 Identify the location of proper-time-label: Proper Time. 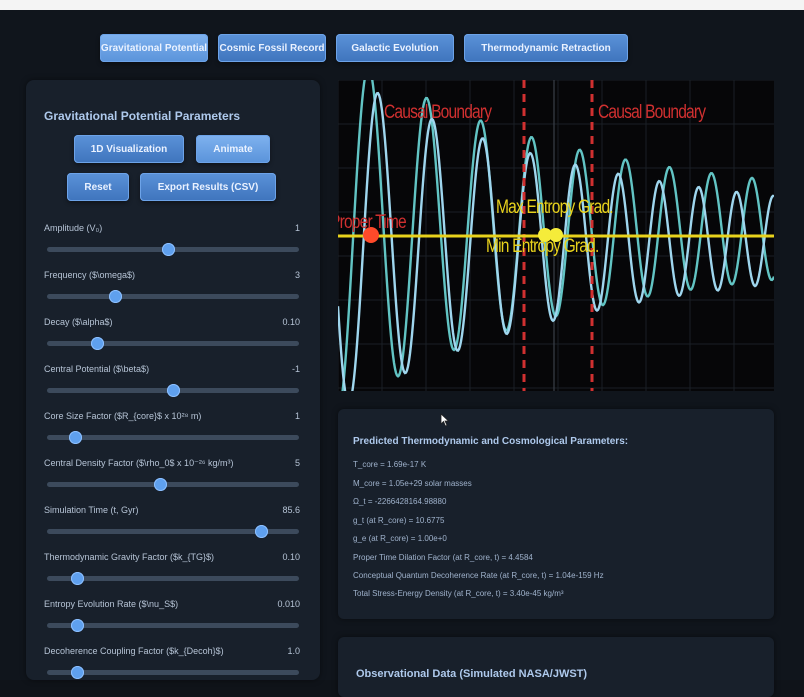
(372, 222).